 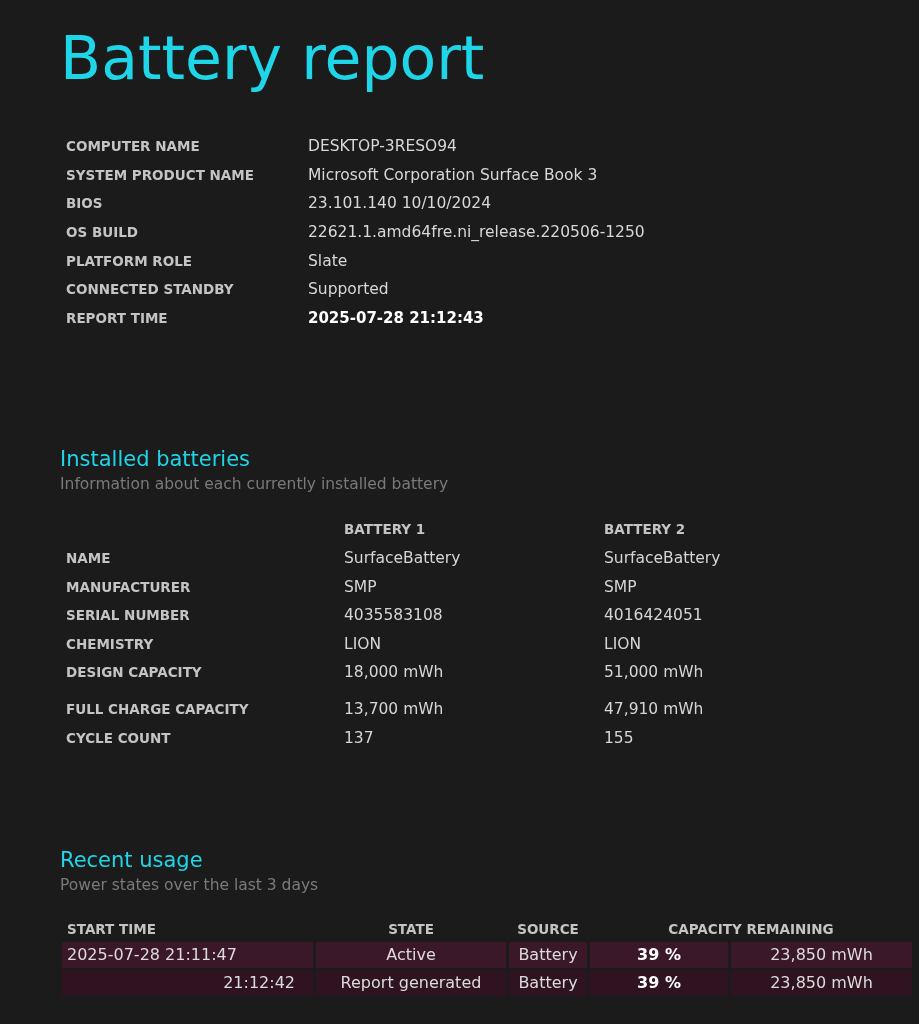 What do you see at coordinates (348, 289) in the screenshot?
I see `info-value: Supported` at bounding box center [348, 289].